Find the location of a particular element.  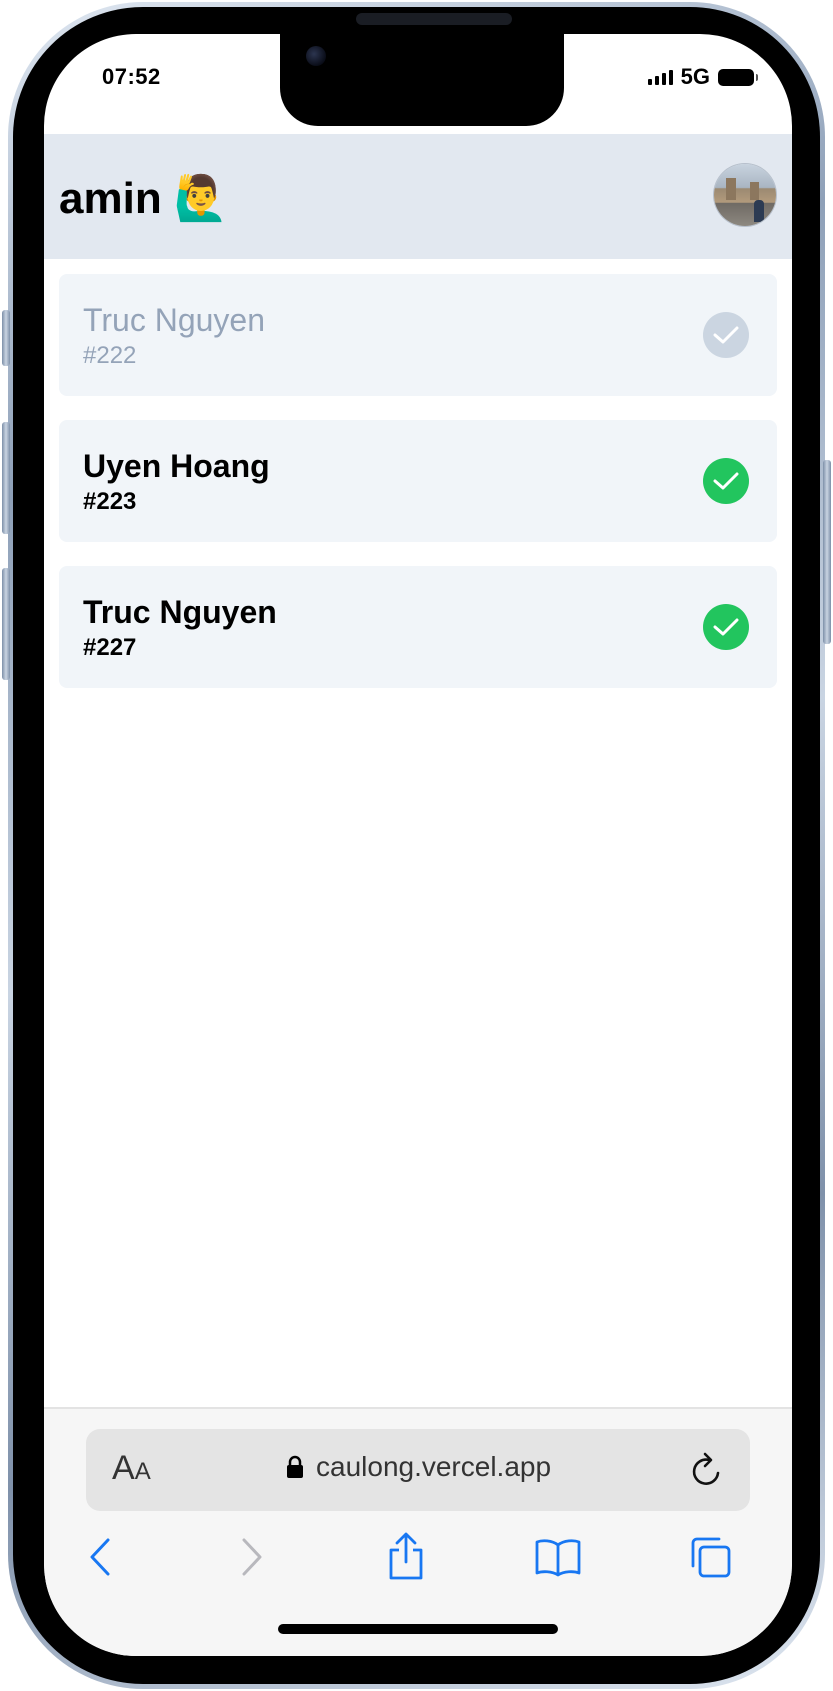

navigation-bar is located at coordinates (418, 1562).